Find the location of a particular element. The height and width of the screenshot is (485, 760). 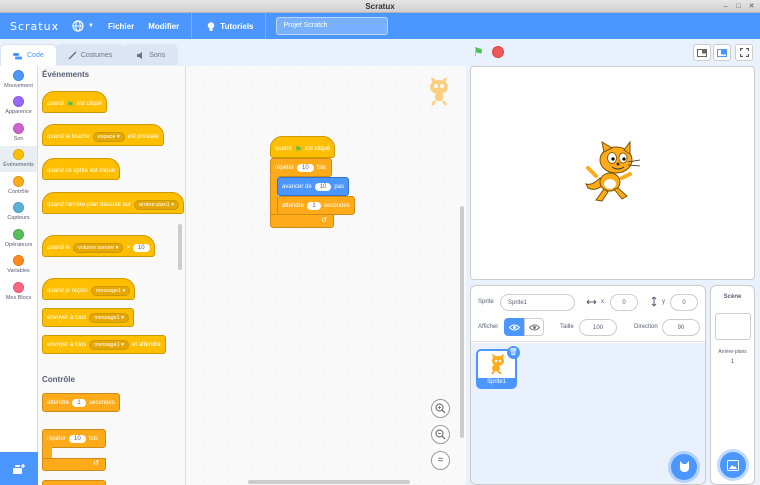

script-wait-block: attendre 1 secondes is located at coordinates (316, 205).